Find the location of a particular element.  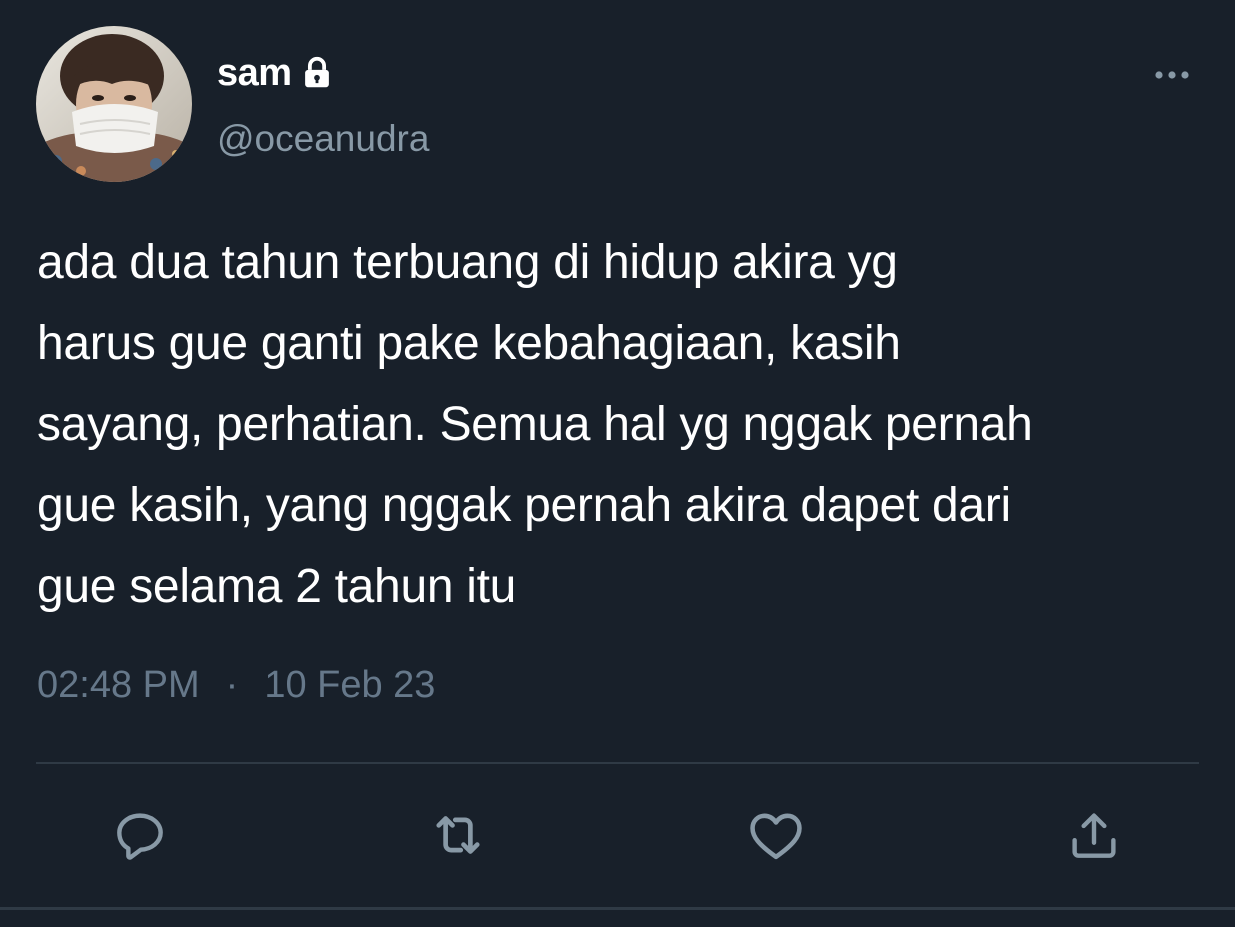

user-name-row: sam is located at coordinates (276, 73).